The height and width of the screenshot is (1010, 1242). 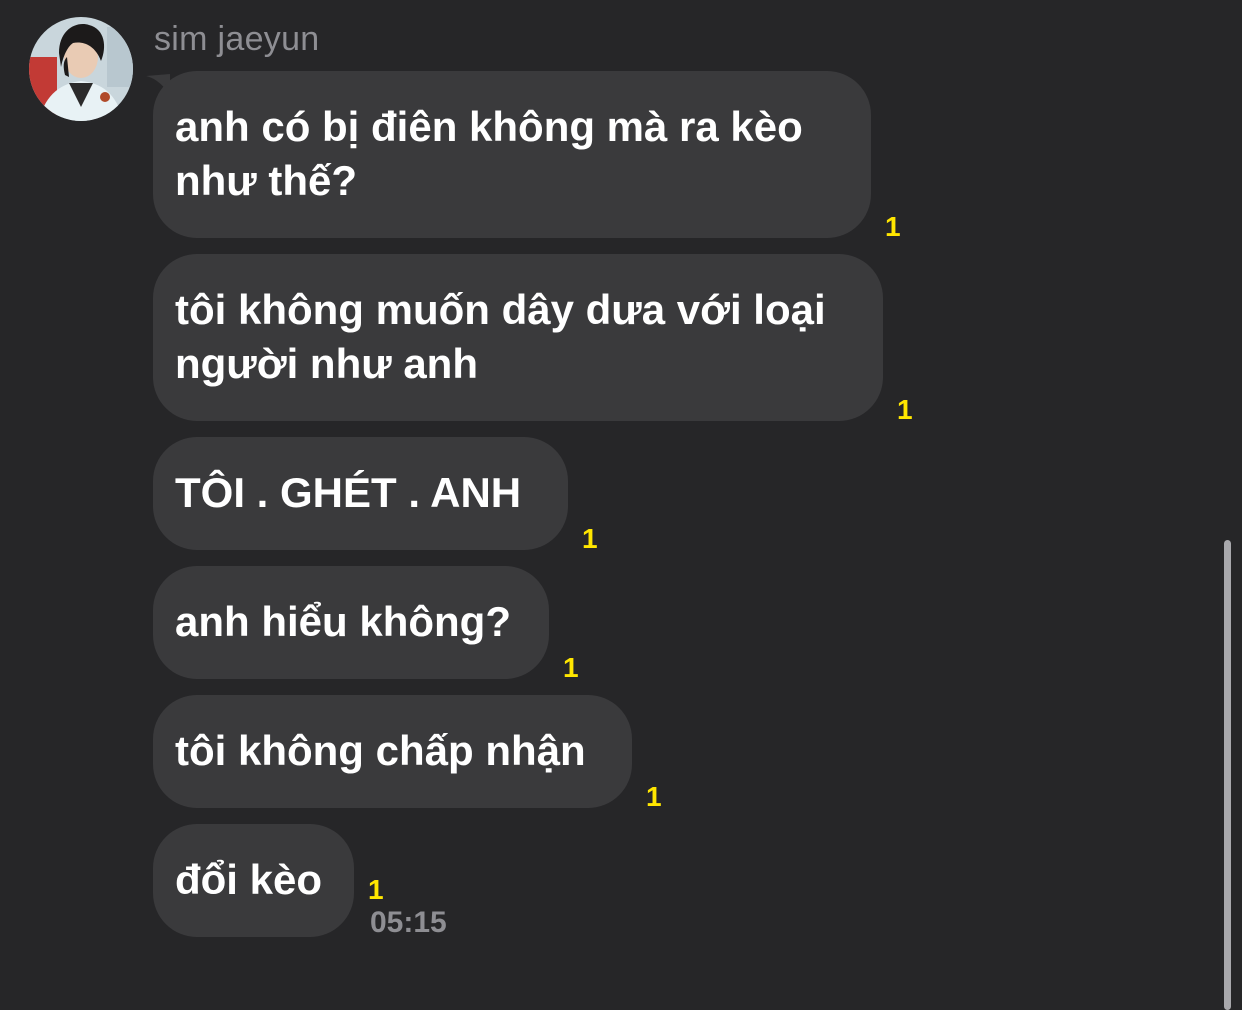 What do you see at coordinates (1227, 775) in the screenshot?
I see `scrollbar` at bounding box center [1227, 775].